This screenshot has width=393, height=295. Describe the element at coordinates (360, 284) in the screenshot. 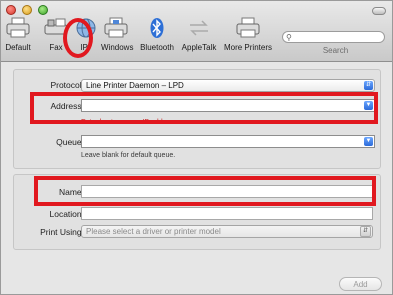

I see `add-button: Add` at that location.